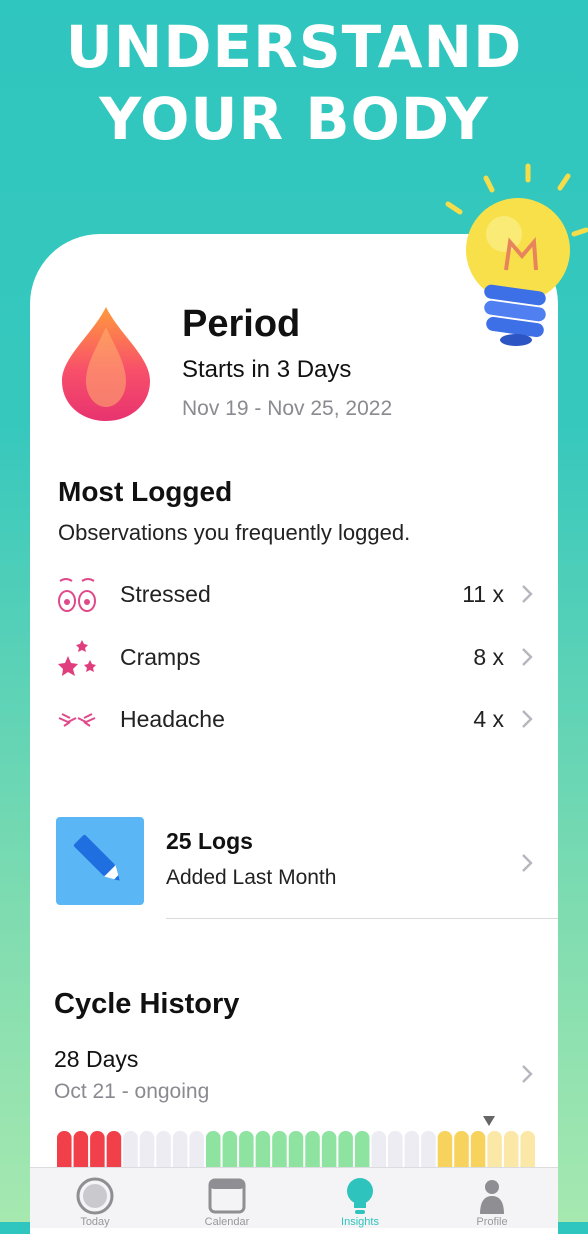 Image resolution: width=588 pixels, height=1234 pixels. I want to click on logs-pencil-tile, so click(100, 861).